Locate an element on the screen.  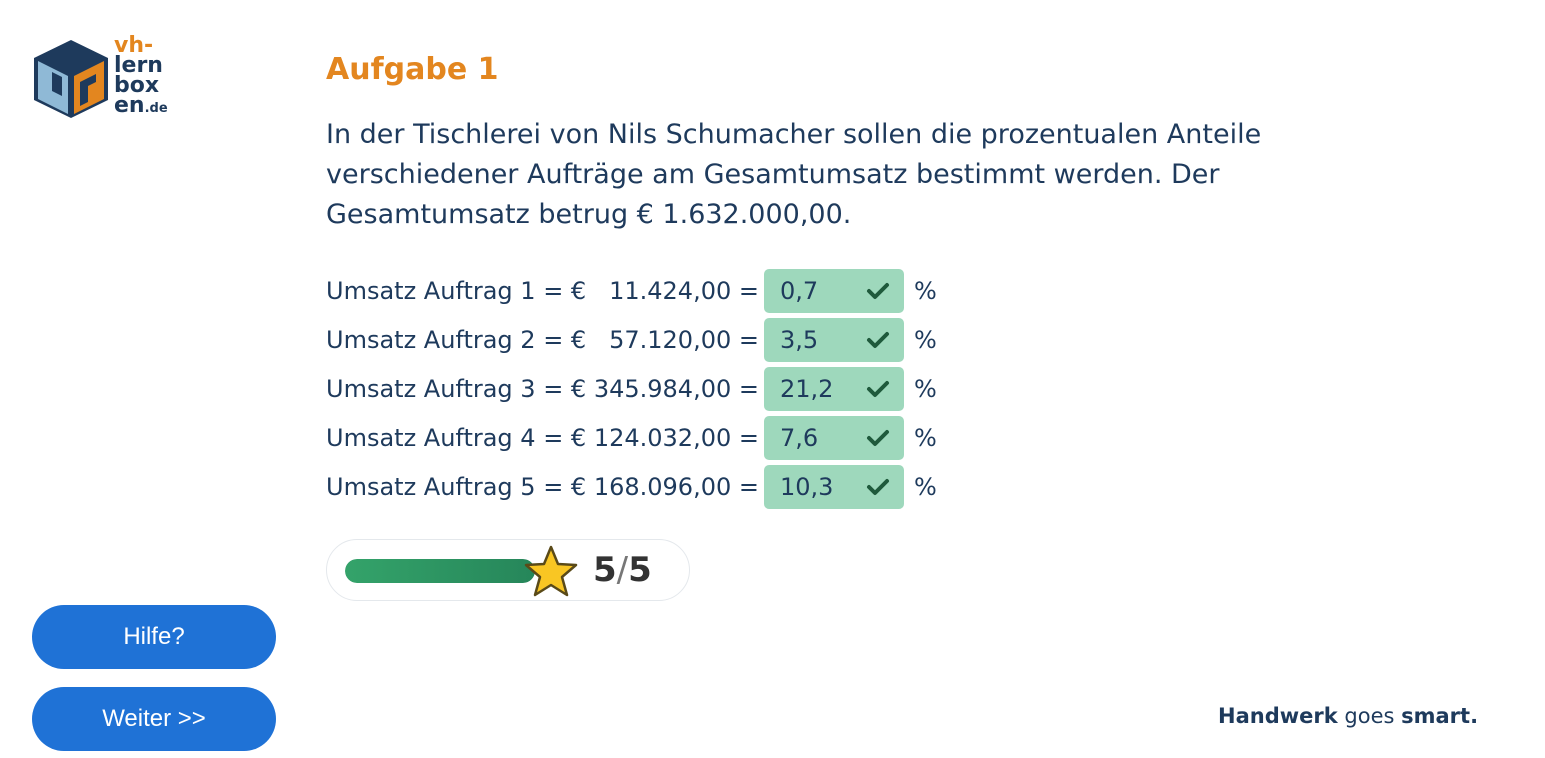
answer-input: 21,2 is located at coordinates (834, 388).